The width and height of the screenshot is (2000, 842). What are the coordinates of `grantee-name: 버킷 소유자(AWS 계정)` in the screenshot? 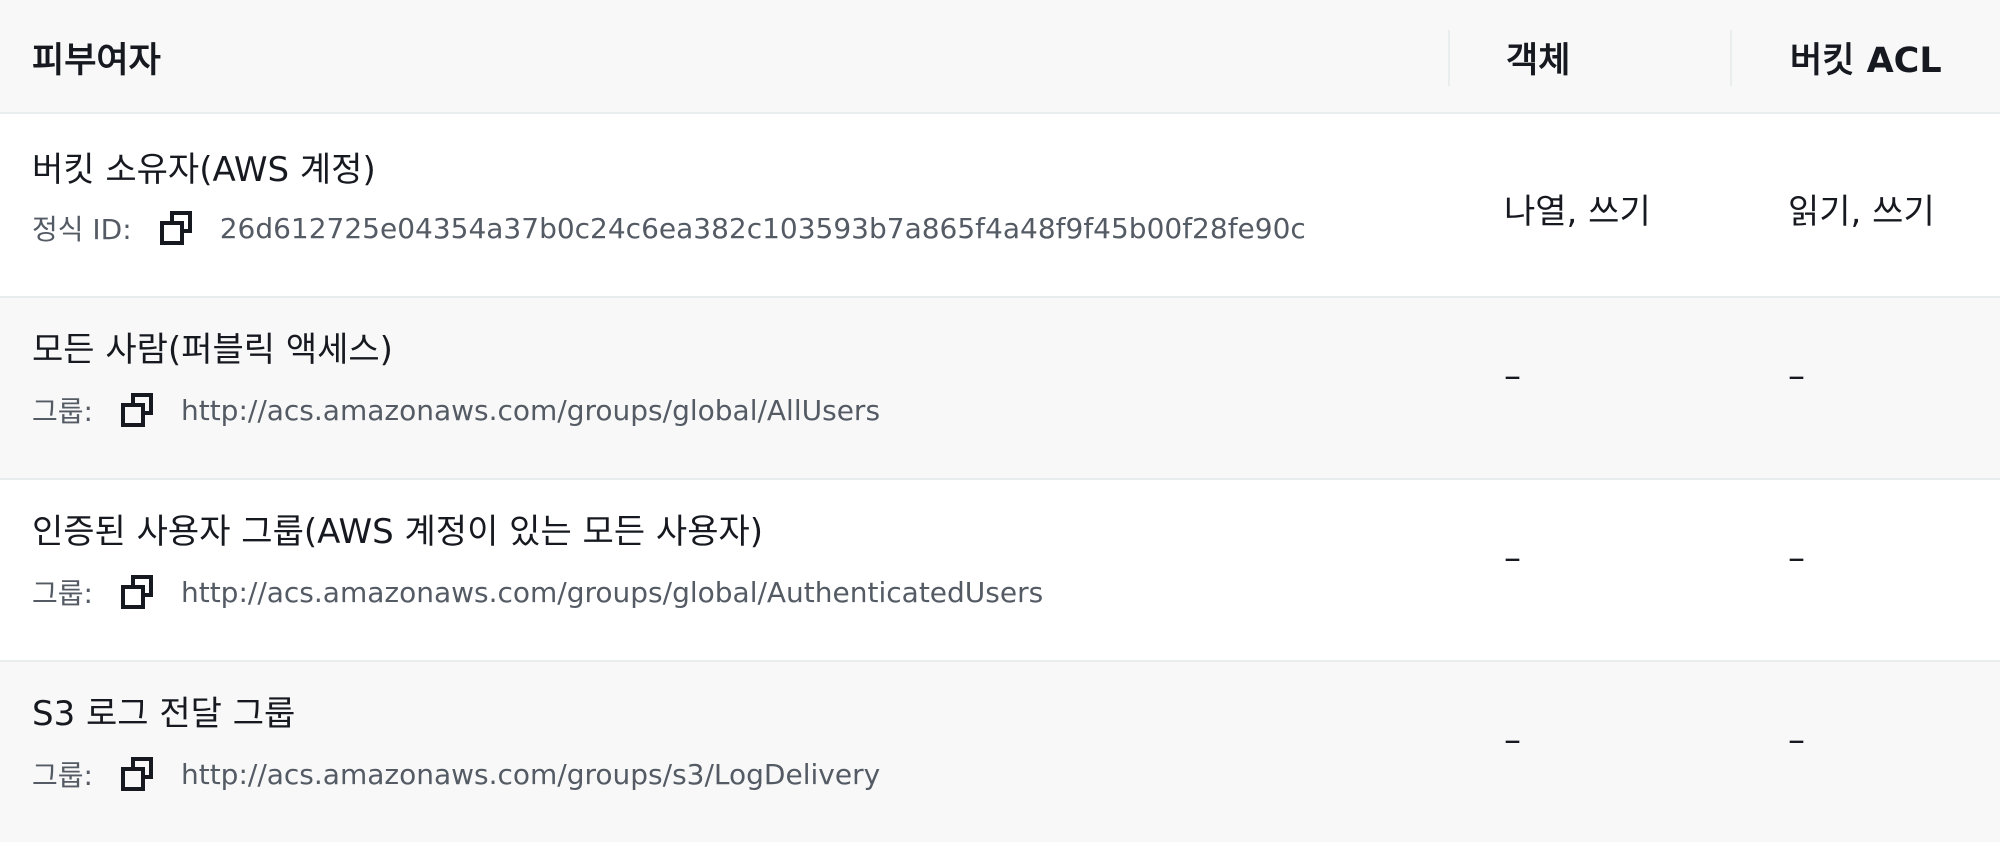 It's located at (204, 170).